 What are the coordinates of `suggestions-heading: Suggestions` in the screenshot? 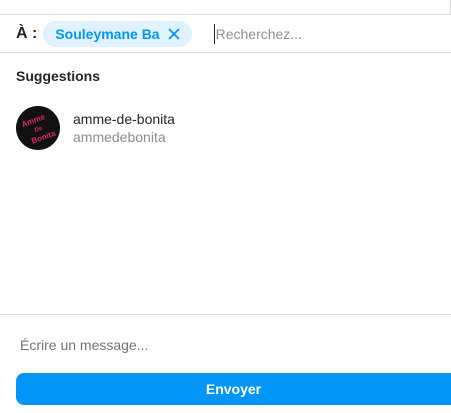 It's located at (58, 76).